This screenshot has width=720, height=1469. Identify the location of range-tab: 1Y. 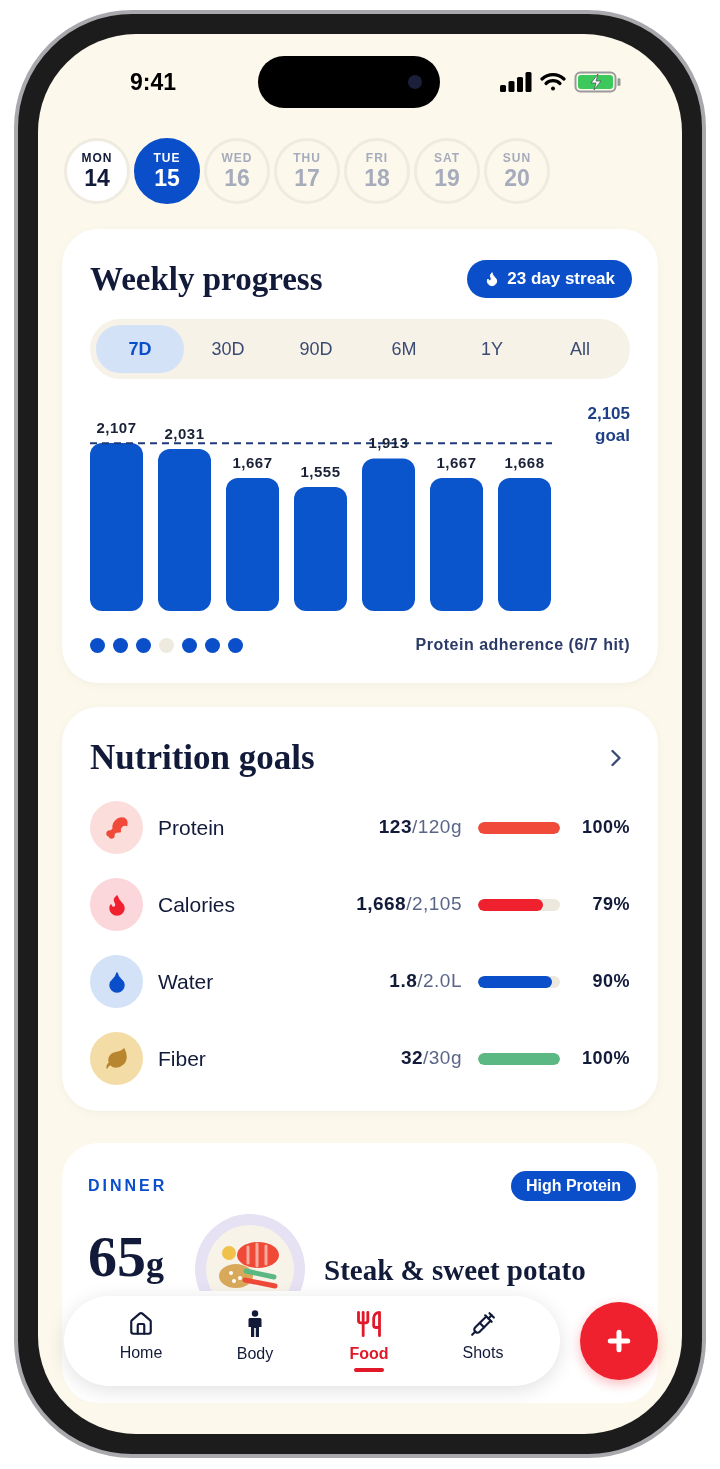
(492, 349).